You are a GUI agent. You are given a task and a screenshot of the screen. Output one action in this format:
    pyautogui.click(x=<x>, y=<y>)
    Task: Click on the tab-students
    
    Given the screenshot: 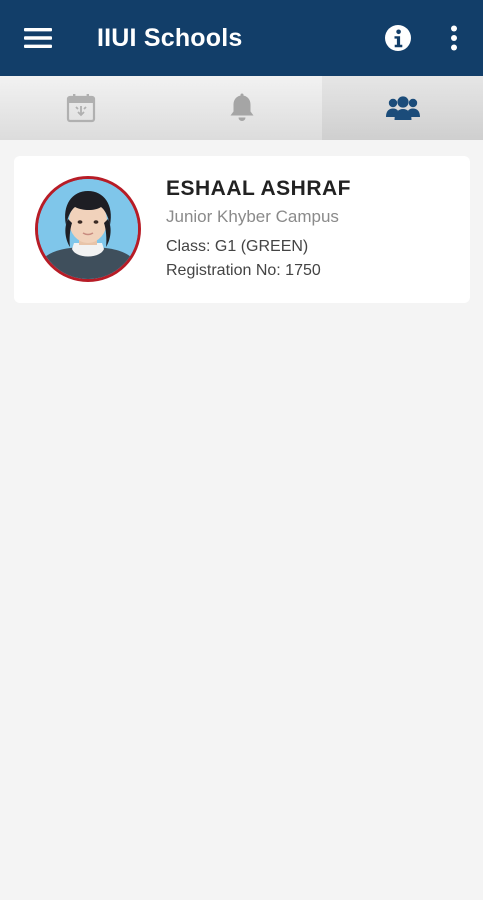 What is the action you would take?
    pyautogui.click(x=402, y=108)
    